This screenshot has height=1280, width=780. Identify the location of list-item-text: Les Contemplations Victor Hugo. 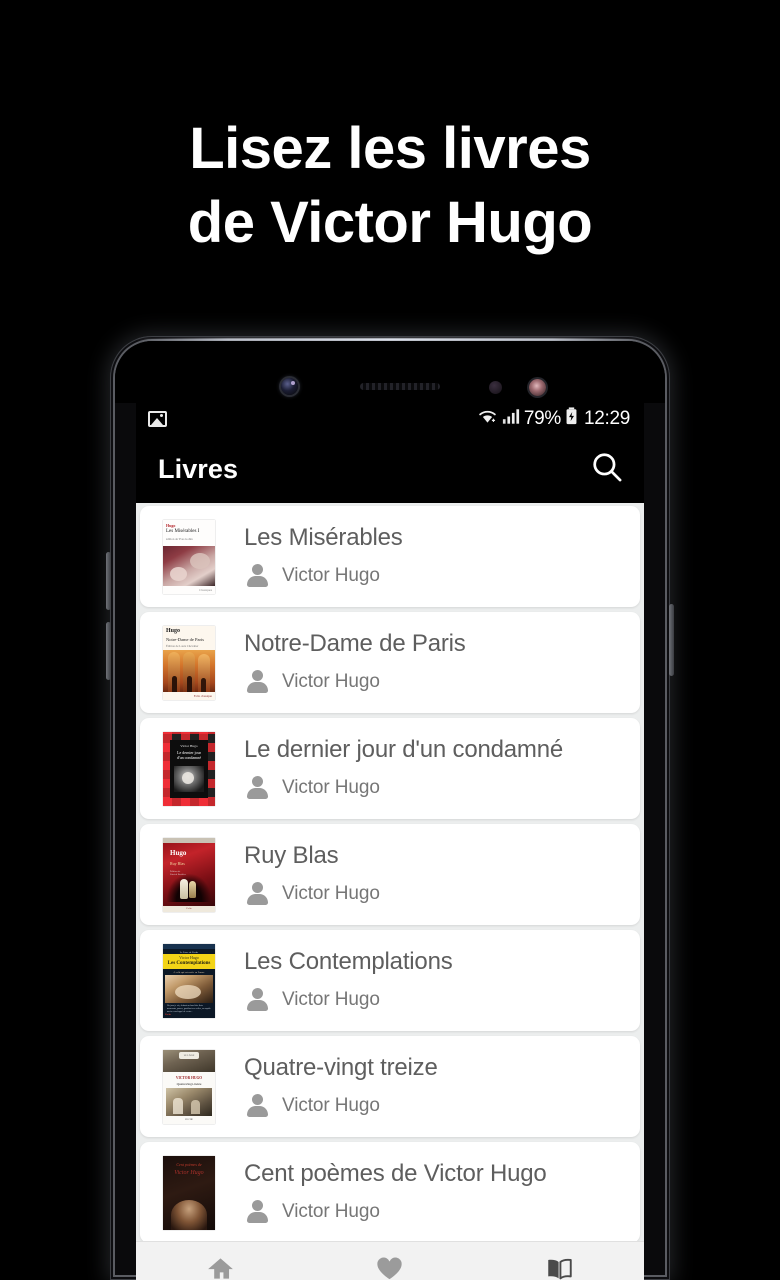
(442, 981).